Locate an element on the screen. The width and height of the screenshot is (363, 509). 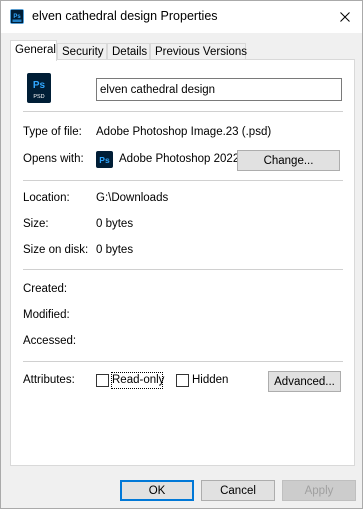
opens-with-label: Opens with: is located at coordinates (53, 159).